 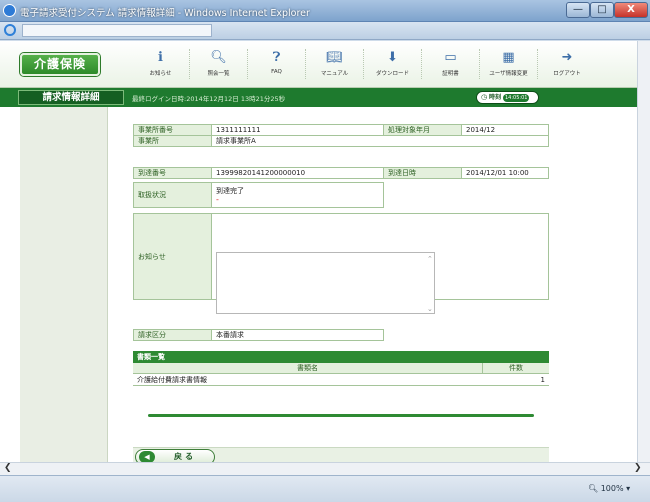 I want to click on notice-textarea, so click(x=325, y=283).